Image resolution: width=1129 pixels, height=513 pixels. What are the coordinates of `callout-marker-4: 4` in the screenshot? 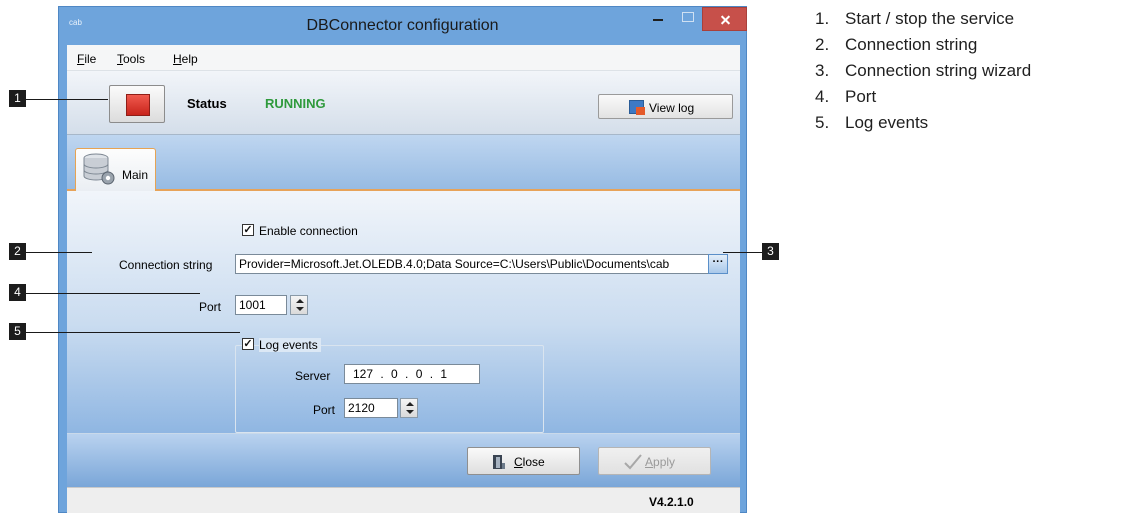 It's located at (17, 292).